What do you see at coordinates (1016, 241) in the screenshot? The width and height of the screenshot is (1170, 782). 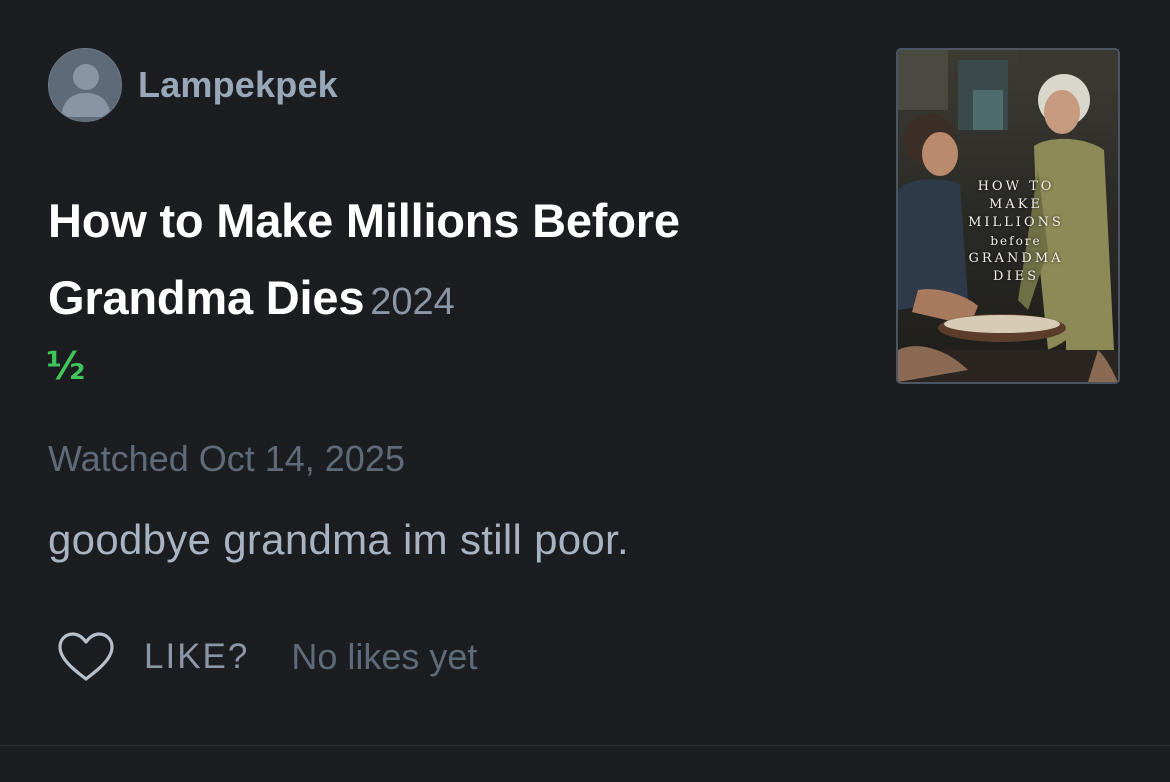 I see `poster-line: before` at bounding box center [1016, 241].